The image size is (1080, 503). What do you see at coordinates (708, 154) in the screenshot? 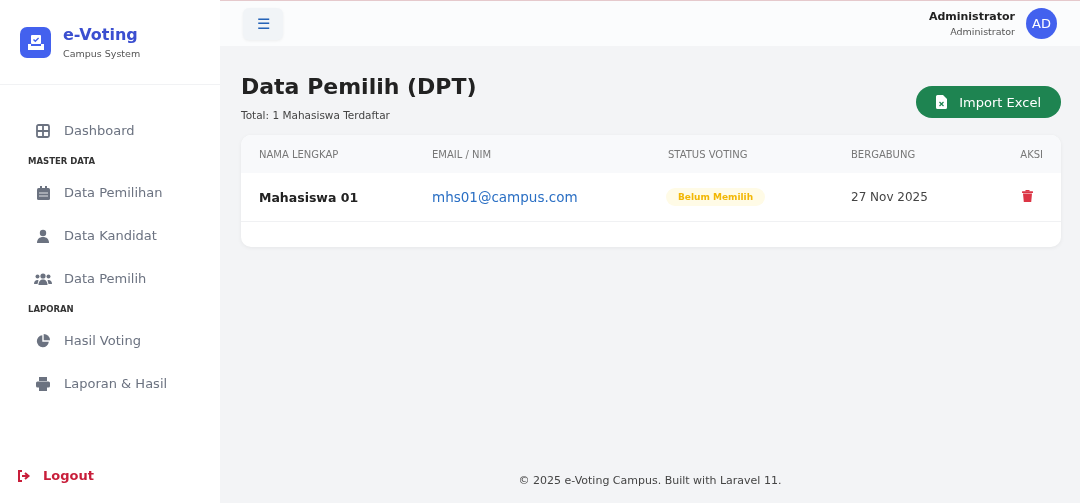
I see `column-header: STATUS VOTING` at bounding box center [708, 154].